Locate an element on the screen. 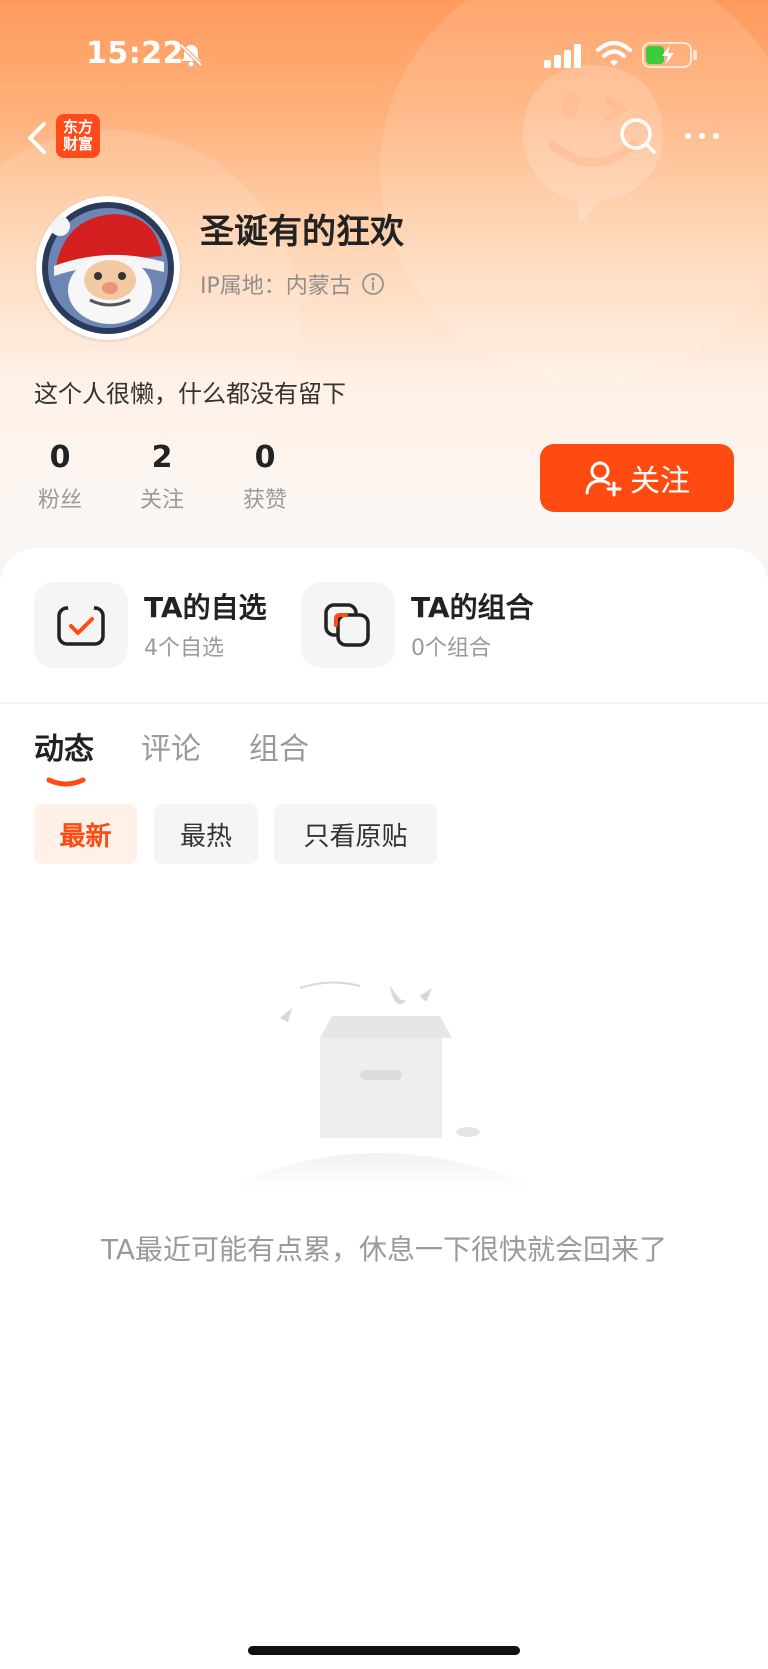 Image resolution: width=768 pixels, height=1669 pixels. status-time: 15:22 is located at coordinates (135, 53).